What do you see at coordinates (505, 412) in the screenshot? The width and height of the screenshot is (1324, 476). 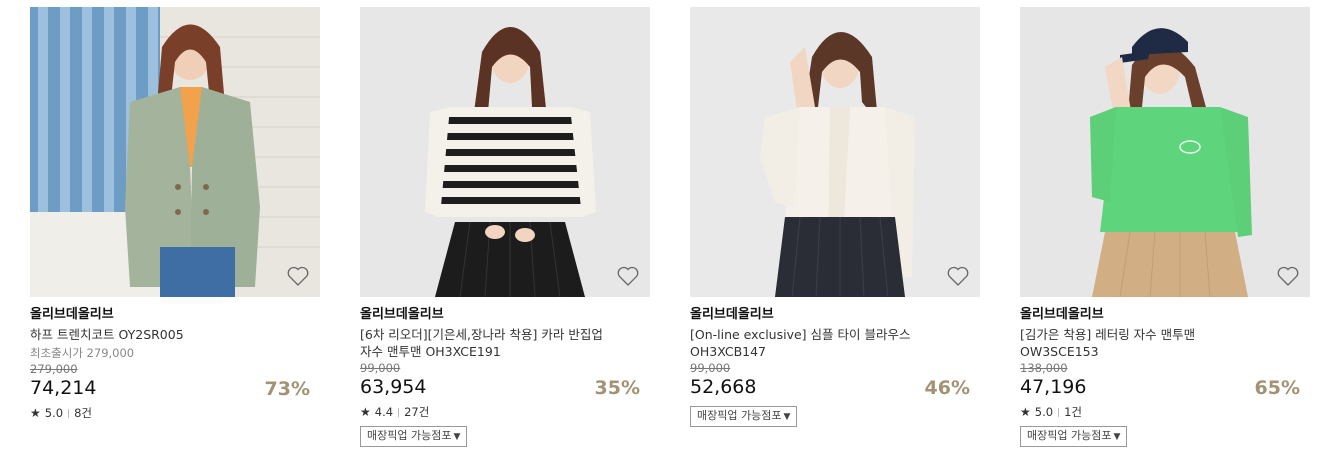 I see `rating-row: ★ 4.4 27건` at bounding box center [505, 412].